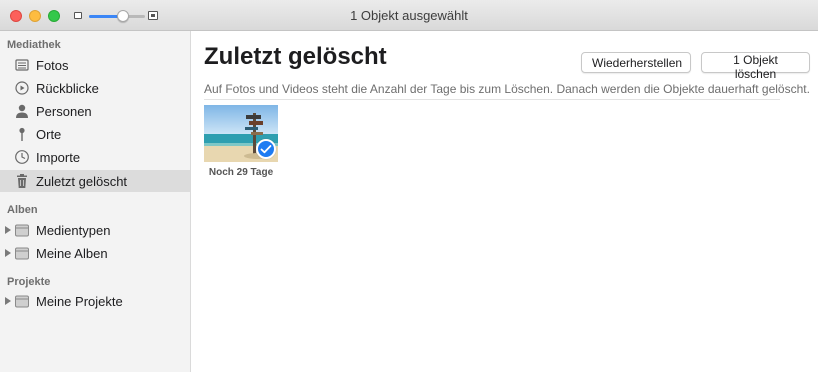  Describe the element at coordinates (73, 230) in the screenshot. I see `sidebar-item-label: Medientypen` at that location.